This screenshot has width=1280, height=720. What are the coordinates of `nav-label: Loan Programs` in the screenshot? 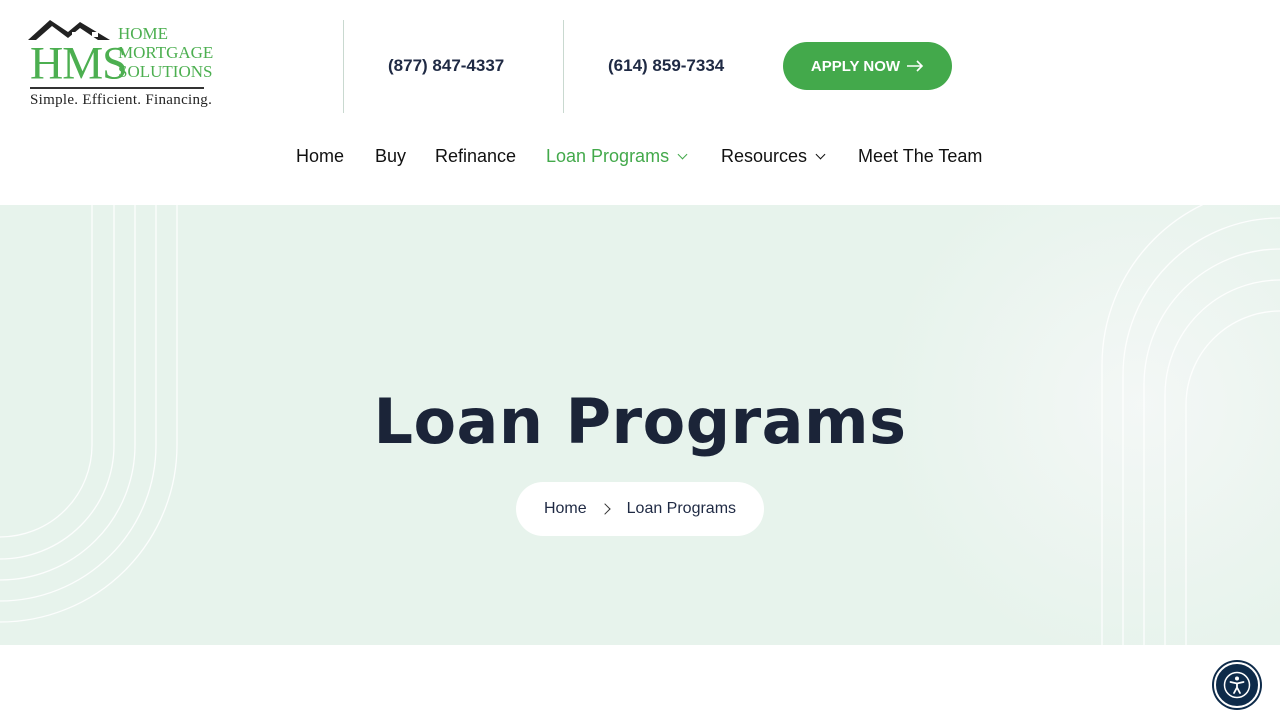 It's located at (608, 156).